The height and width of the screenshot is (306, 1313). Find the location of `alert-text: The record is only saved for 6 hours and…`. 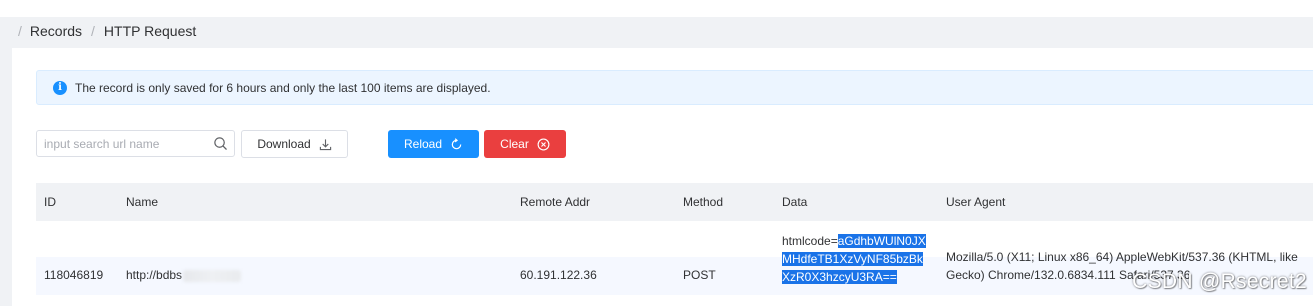

alert-text: The record is only saved for 6 hours and… is located at coordinates (283, 87).